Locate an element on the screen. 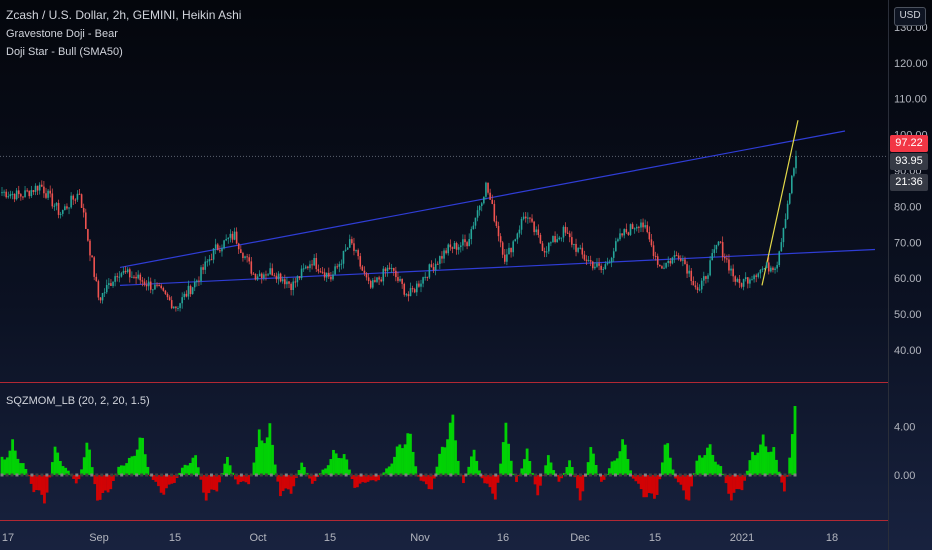 This screenshot has height=550, width=932. time-tick-label: 15 is located at coordinates (330, 538).